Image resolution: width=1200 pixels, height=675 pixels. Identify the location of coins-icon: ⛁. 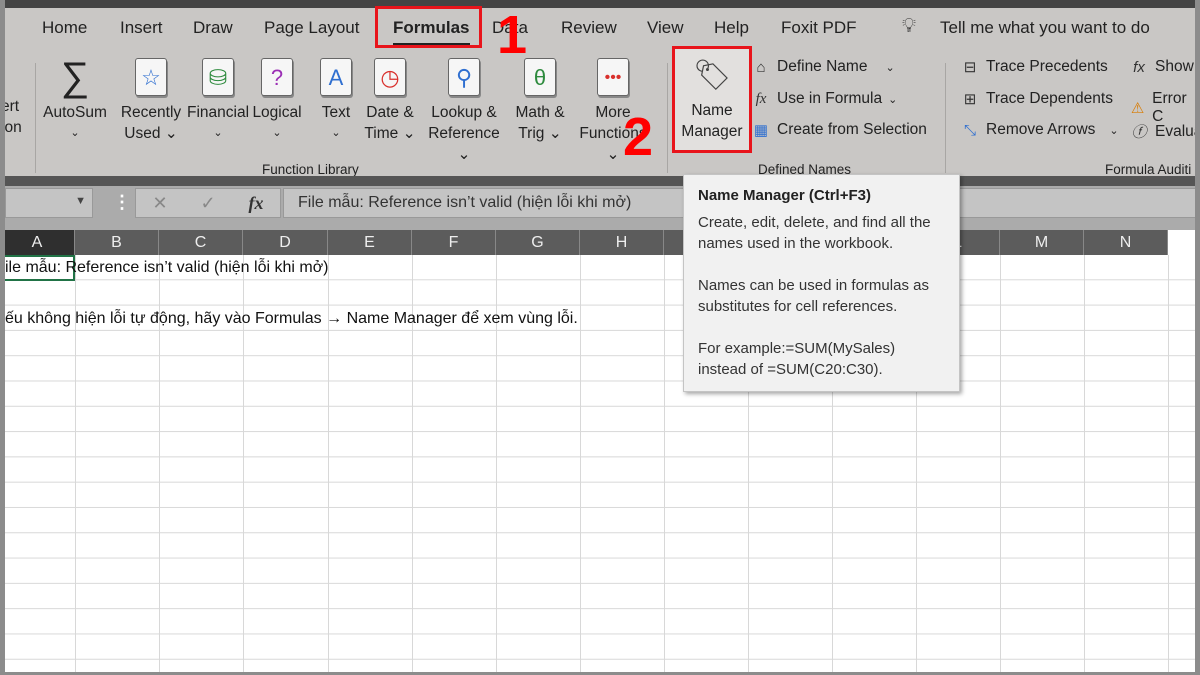
(218, 77).